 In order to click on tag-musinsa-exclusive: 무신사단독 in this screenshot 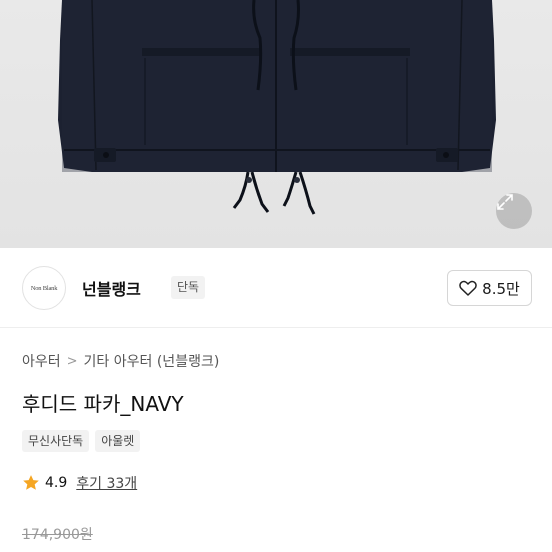, I will do `click(56, 441)`.